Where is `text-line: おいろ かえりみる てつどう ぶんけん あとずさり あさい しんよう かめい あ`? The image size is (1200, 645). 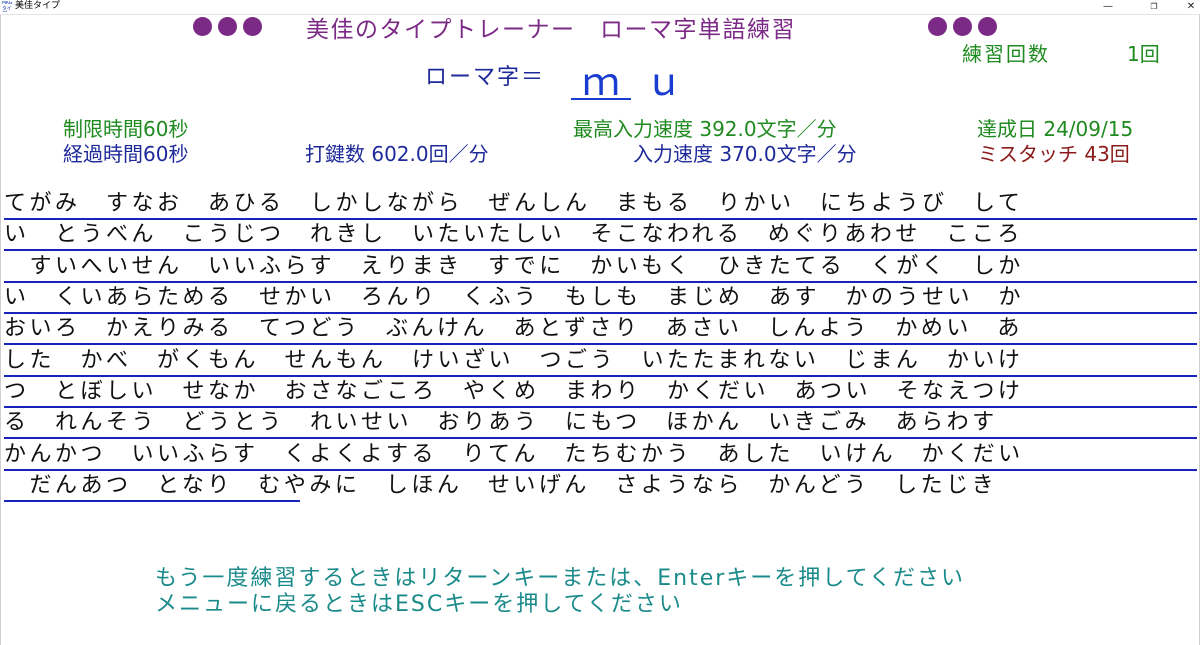 text-line: おいろ かえりみる てつどう ぶんけん あとずさり あさい しんよう かめい あ is located at coordinates (600, 330).